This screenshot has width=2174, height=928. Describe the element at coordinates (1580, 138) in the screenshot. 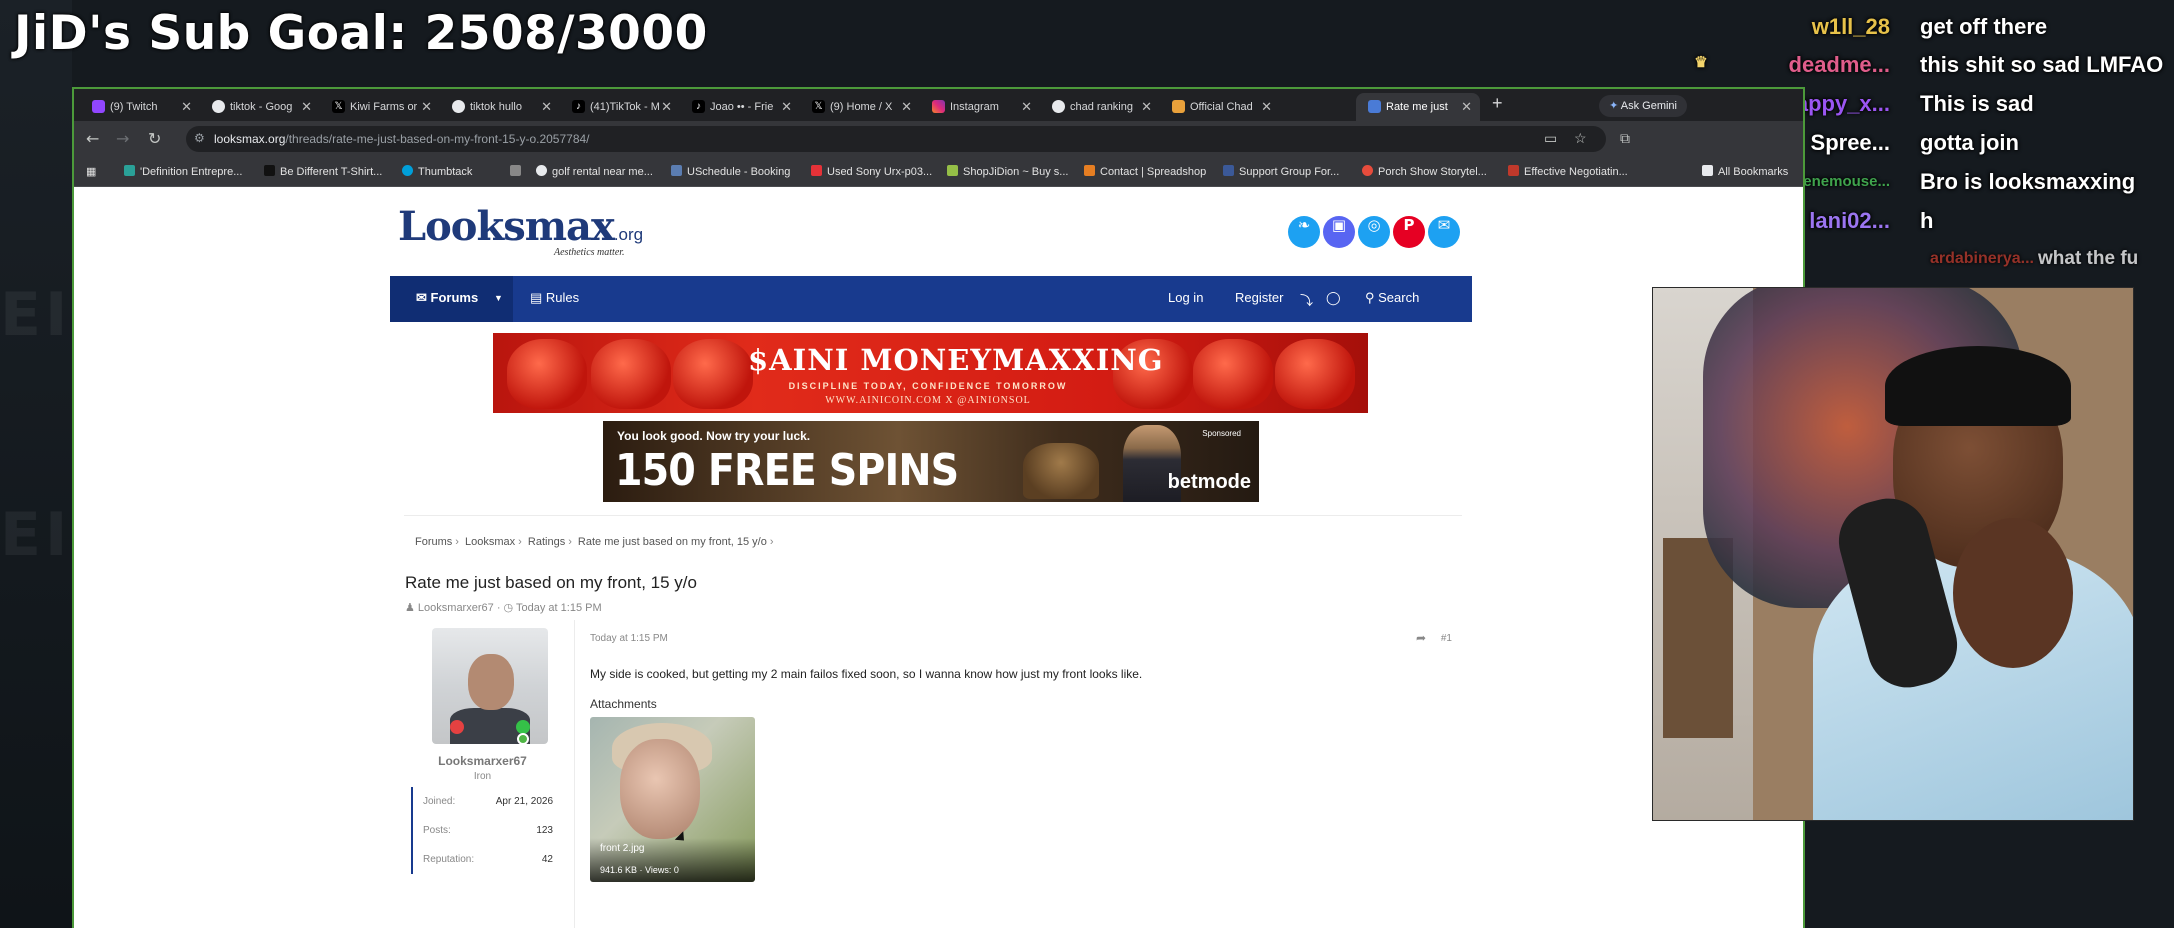

I see `bookmark-star-icon: ☆` at that location.